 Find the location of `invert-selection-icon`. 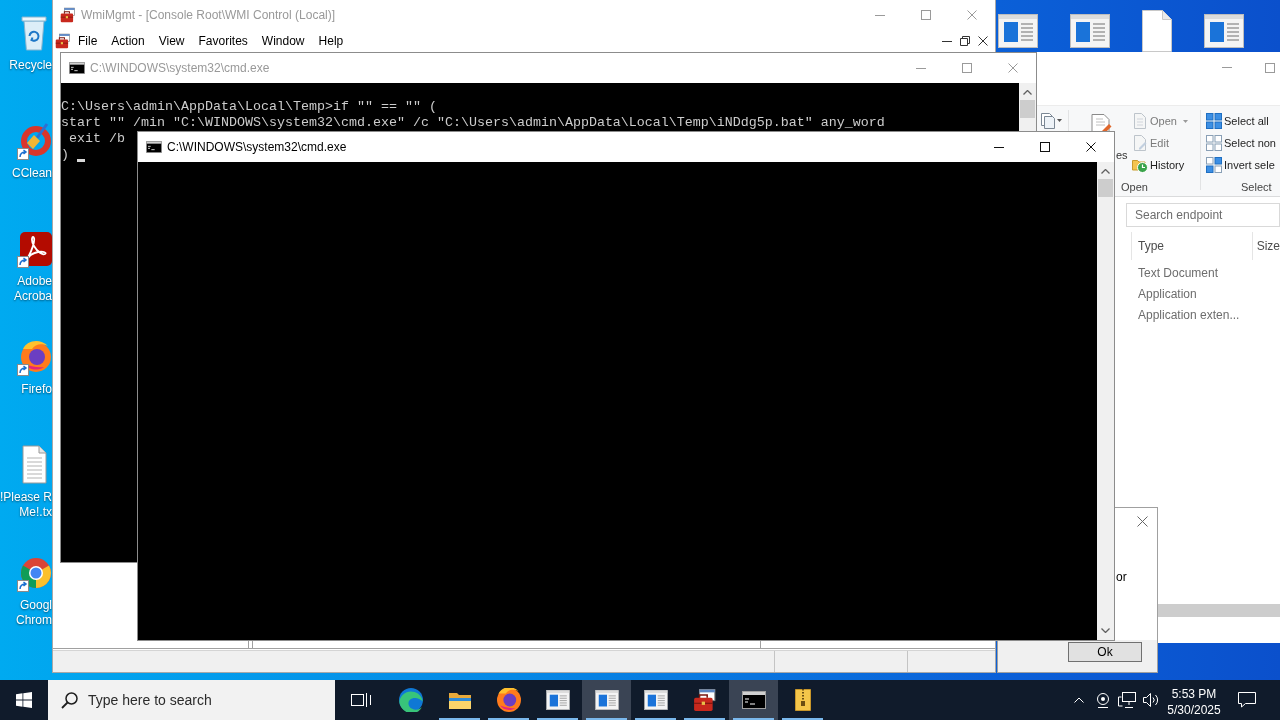

invert-selection-icon is located at coordinates (1214, 165).